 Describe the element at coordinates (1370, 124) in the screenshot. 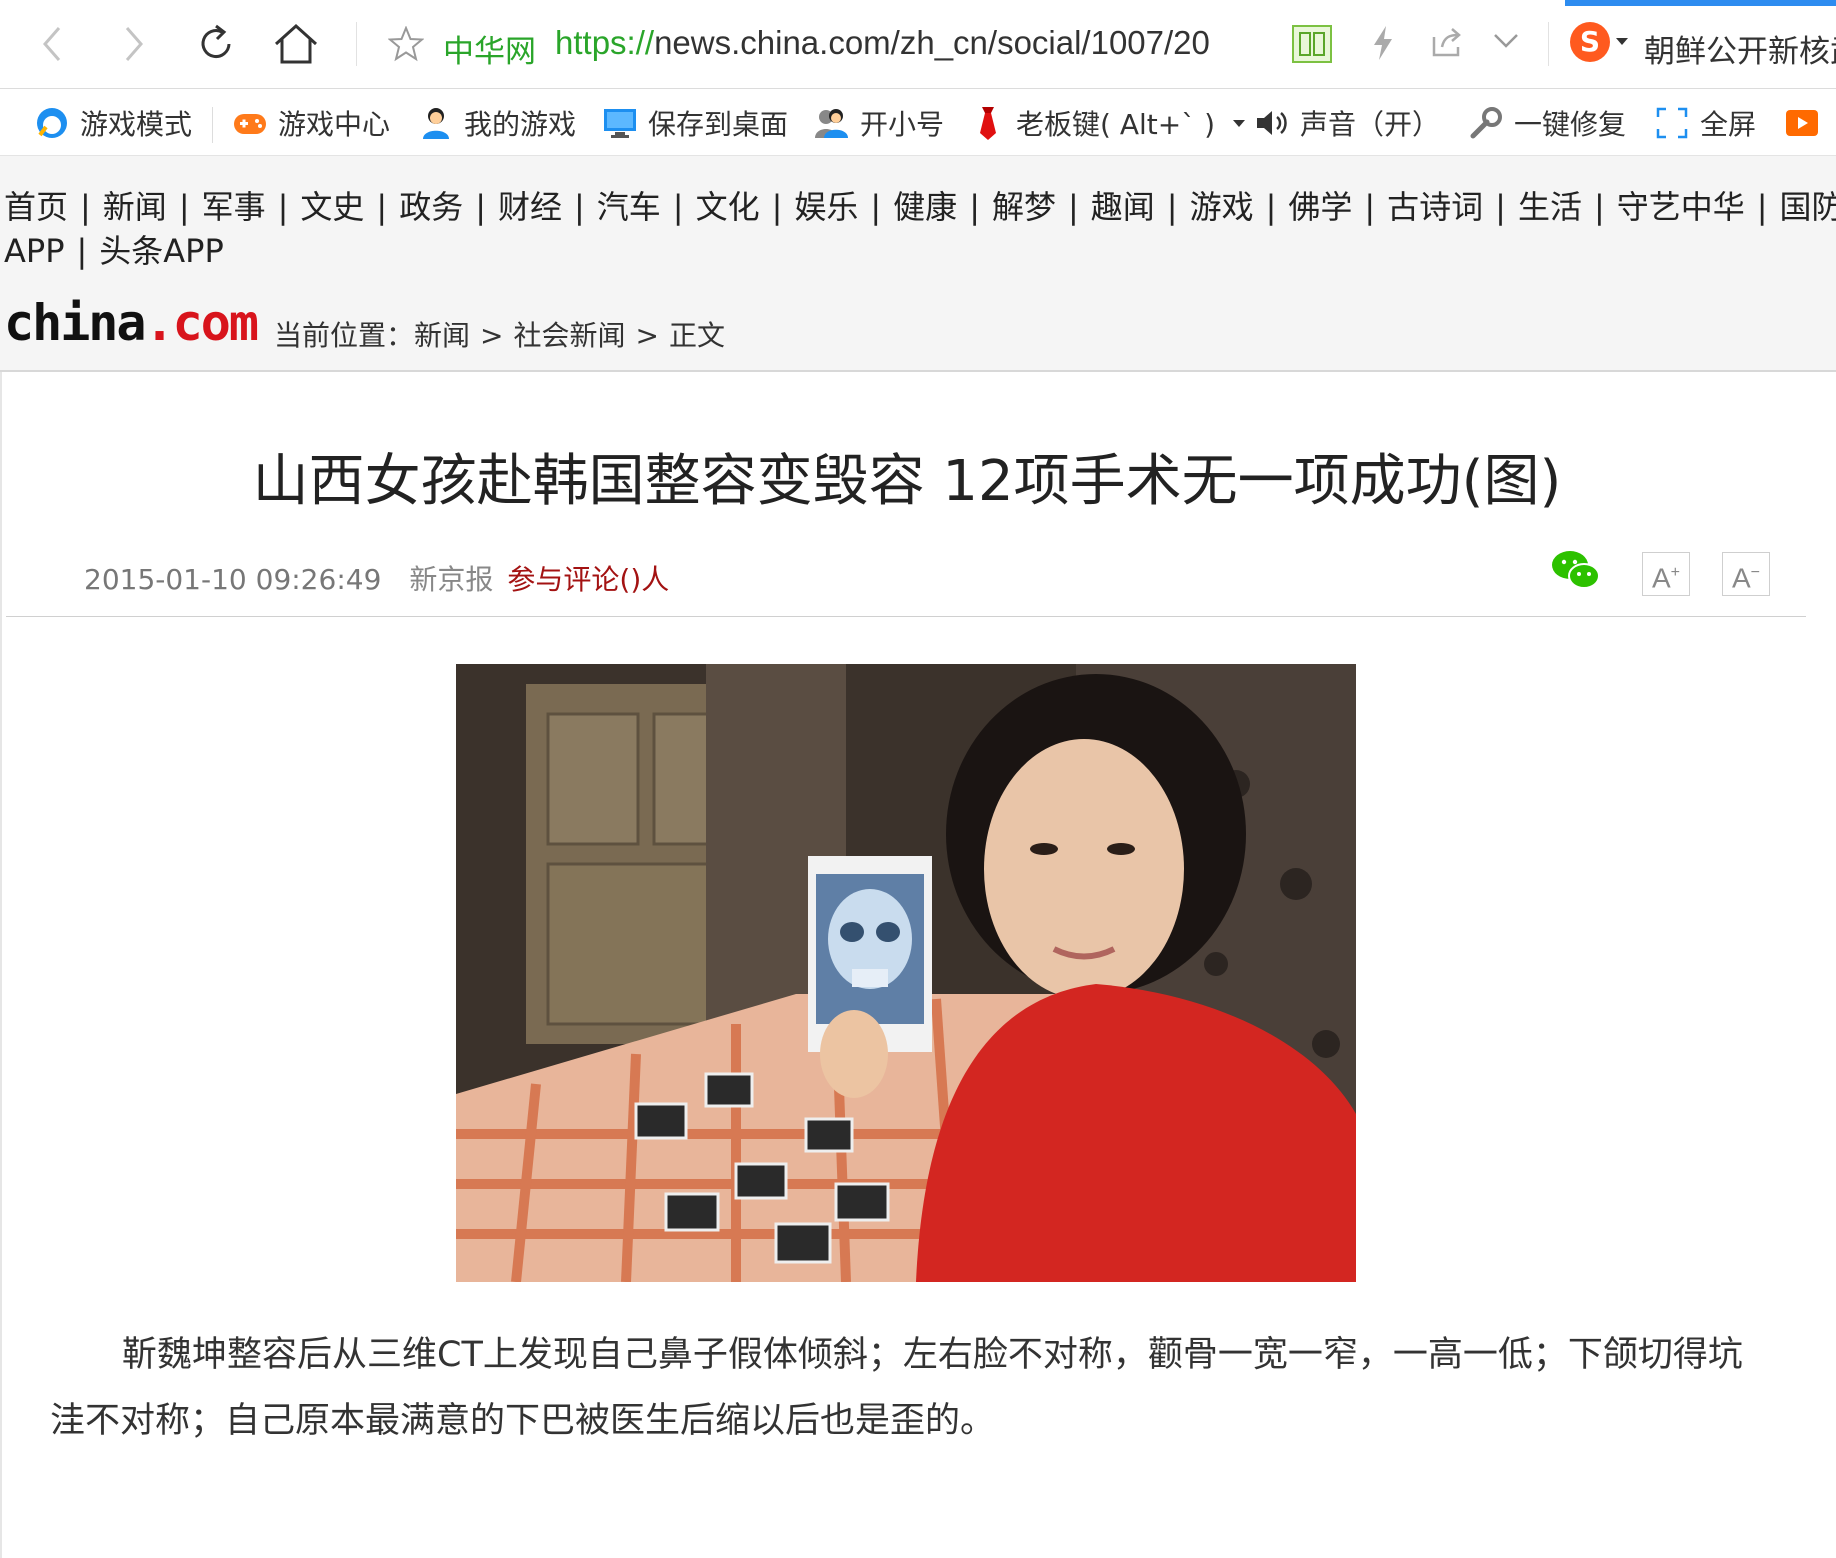

I see `toolbar-item-label: 声音（开）` at that location.